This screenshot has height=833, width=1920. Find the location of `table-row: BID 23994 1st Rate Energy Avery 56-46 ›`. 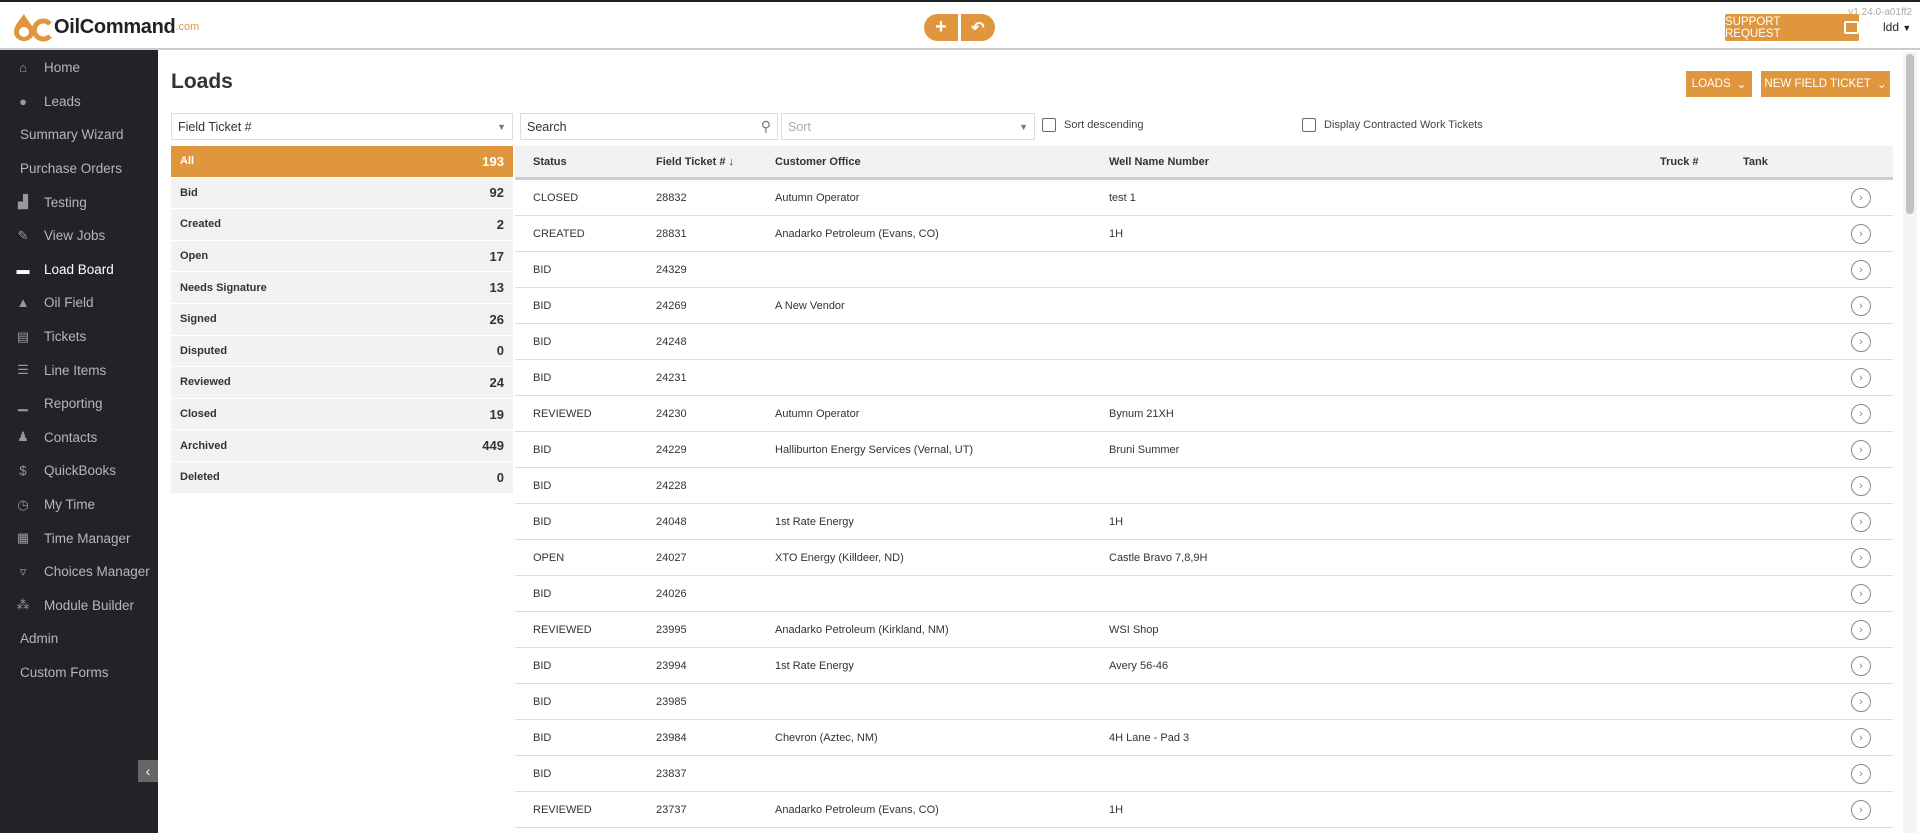

table-row: BID 23994 1st Rate Energy Avery 56-46 › is located at coordinates (1204, 666).